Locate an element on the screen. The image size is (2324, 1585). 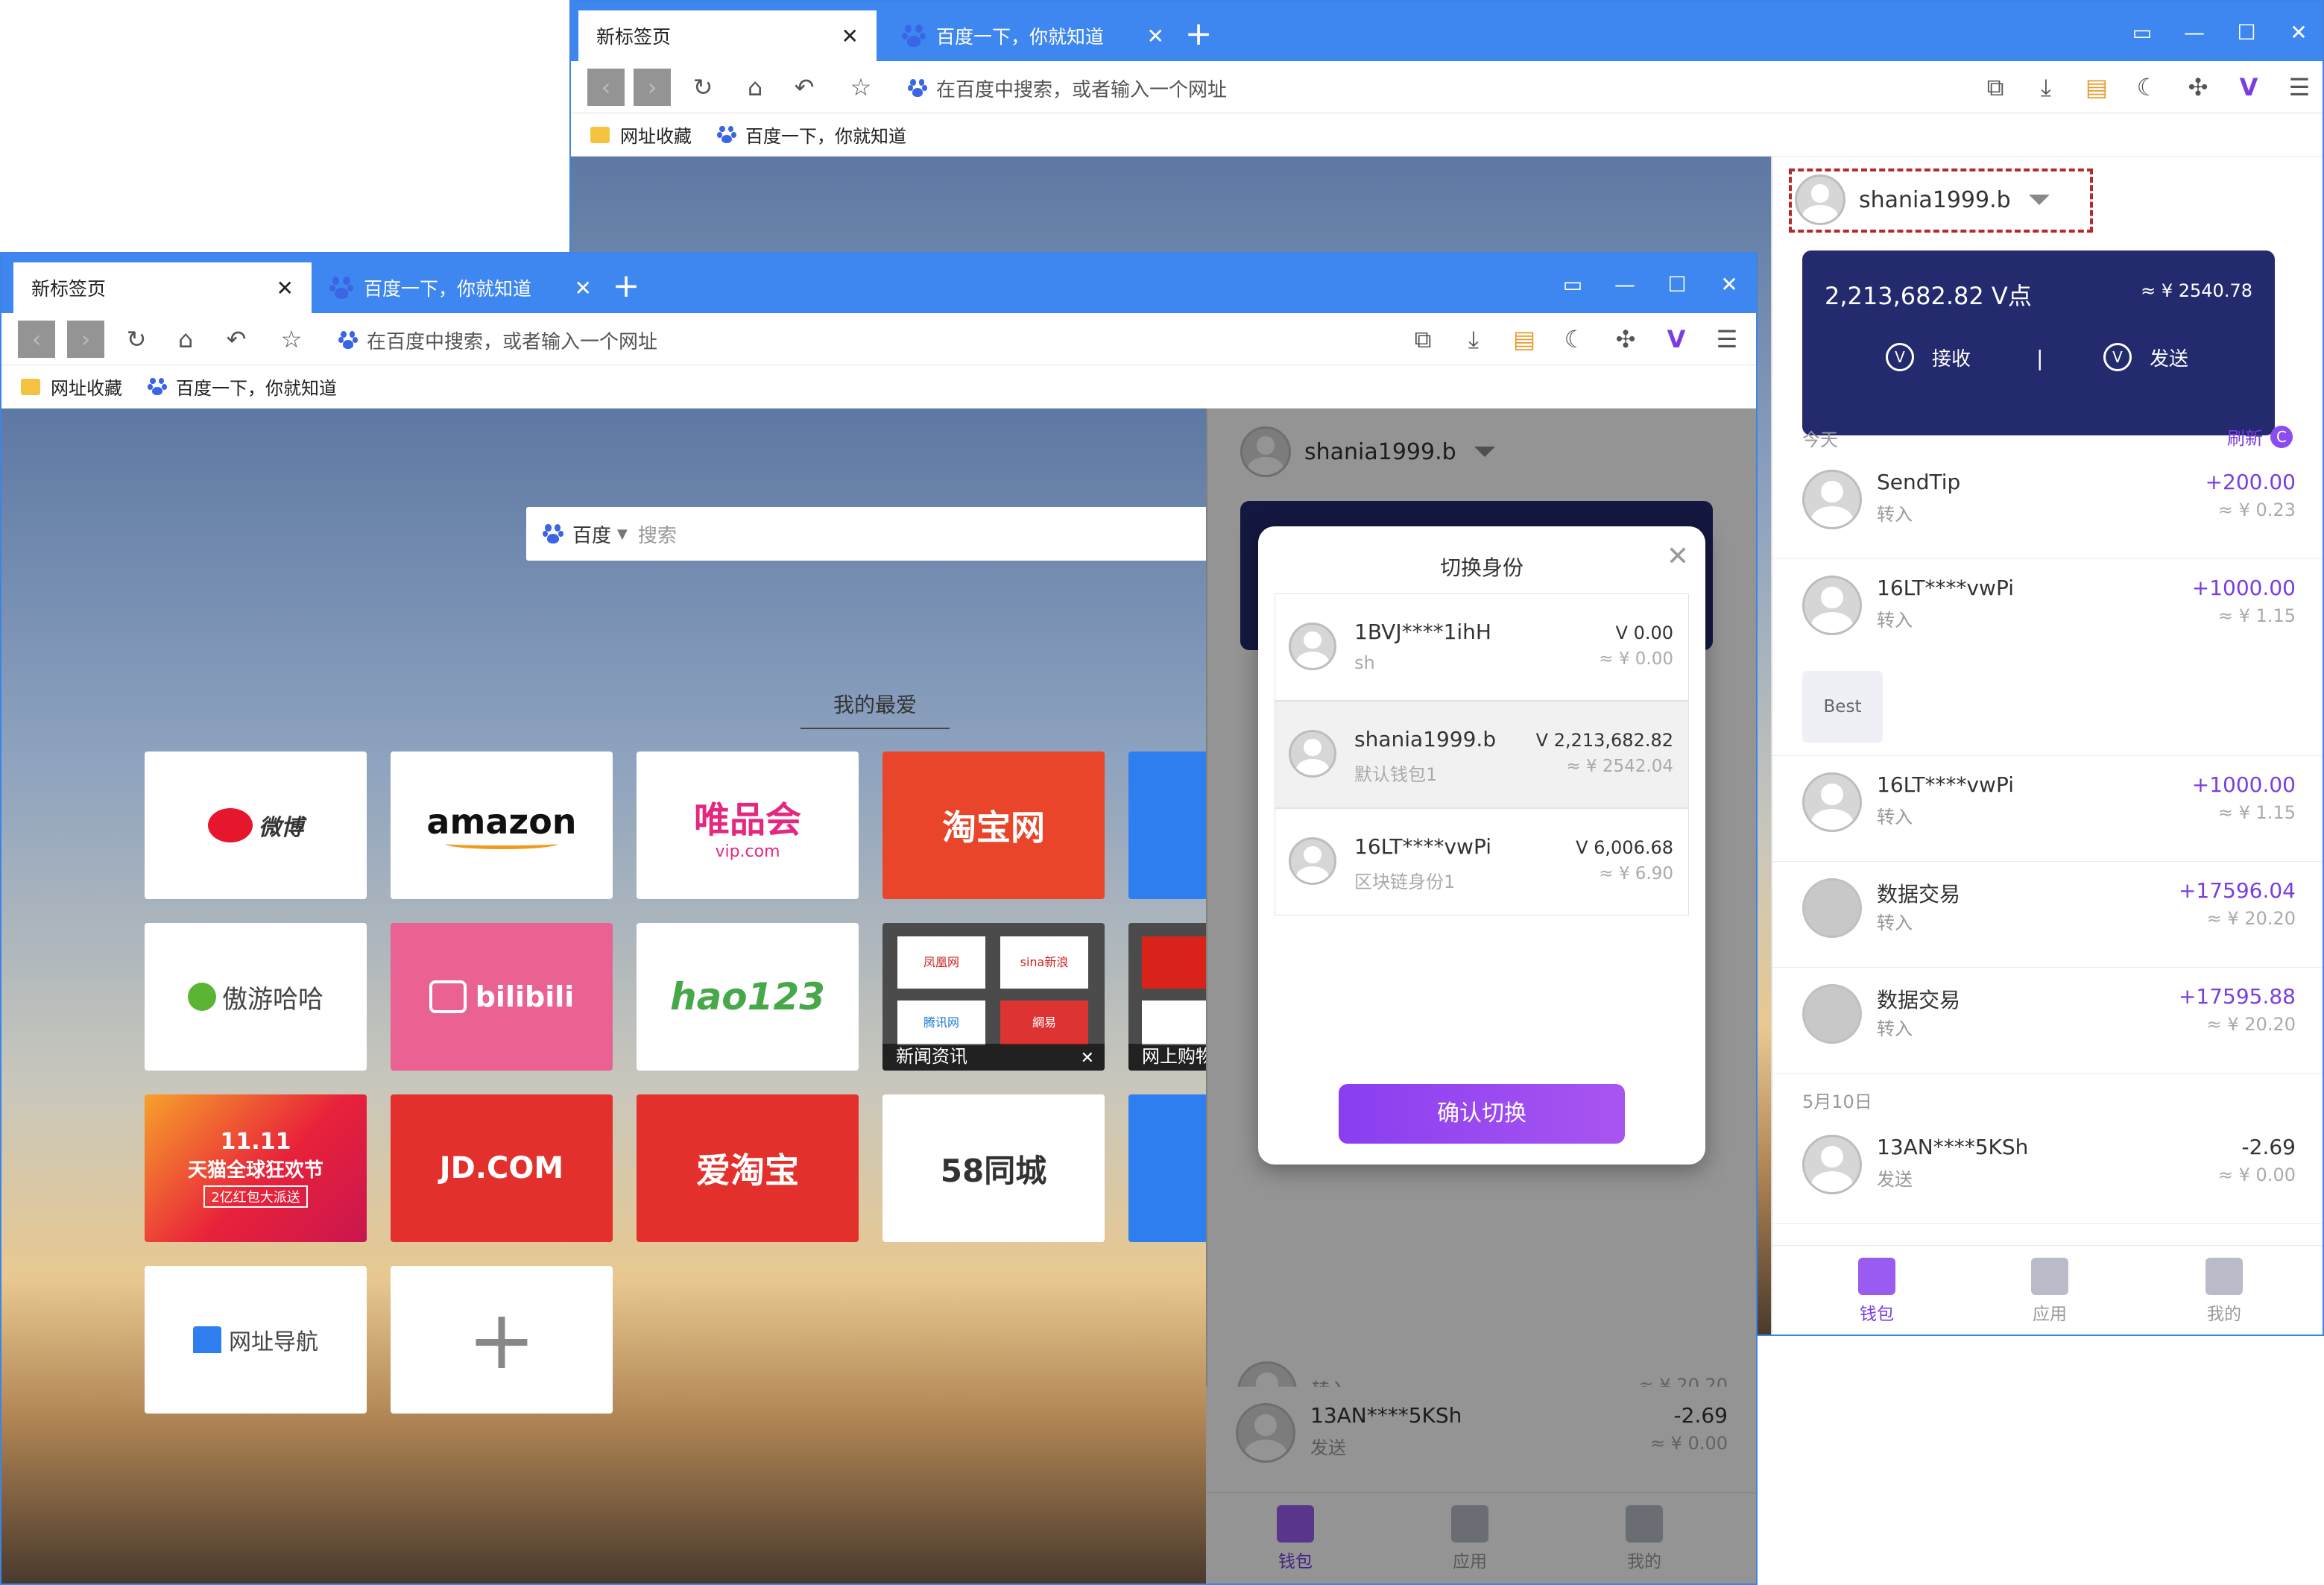
identity-balance: V 6,006.68 is located at coordinates (1624, 847).